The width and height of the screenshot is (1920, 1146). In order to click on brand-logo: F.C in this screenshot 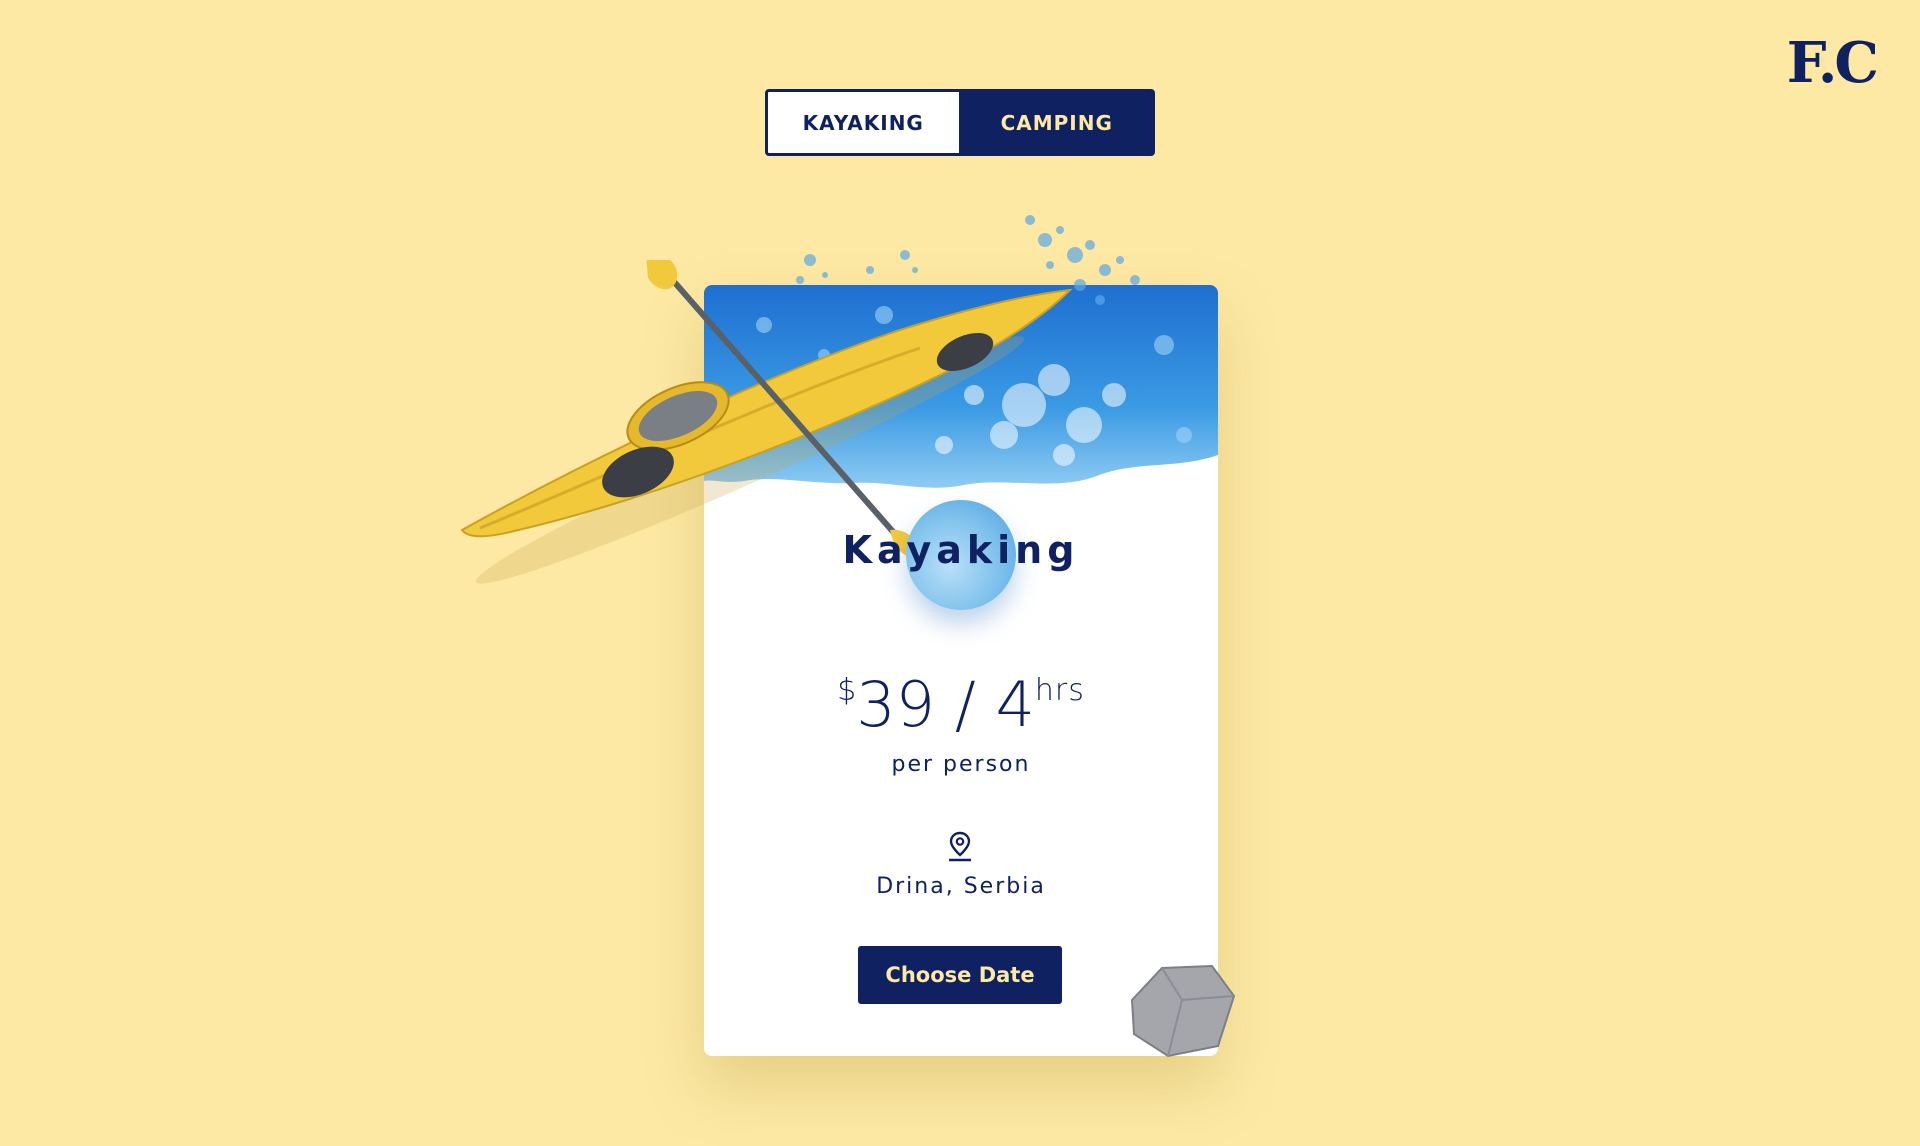, I will do `click(1833, 63)`.